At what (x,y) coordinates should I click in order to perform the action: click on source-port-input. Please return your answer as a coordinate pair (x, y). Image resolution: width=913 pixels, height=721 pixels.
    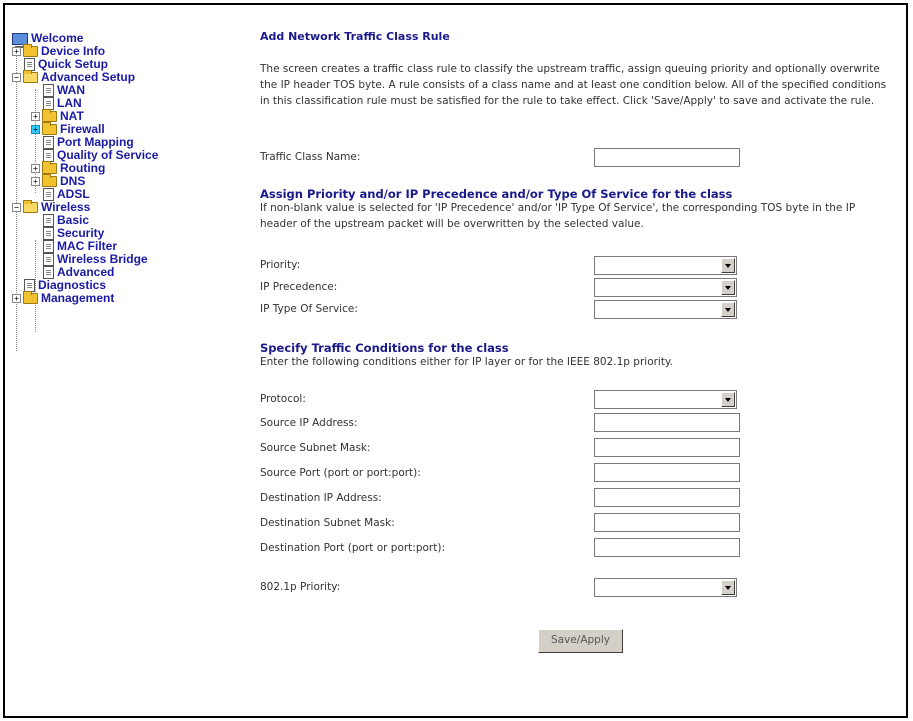
    Looking at the image, I should click on (667, 472).